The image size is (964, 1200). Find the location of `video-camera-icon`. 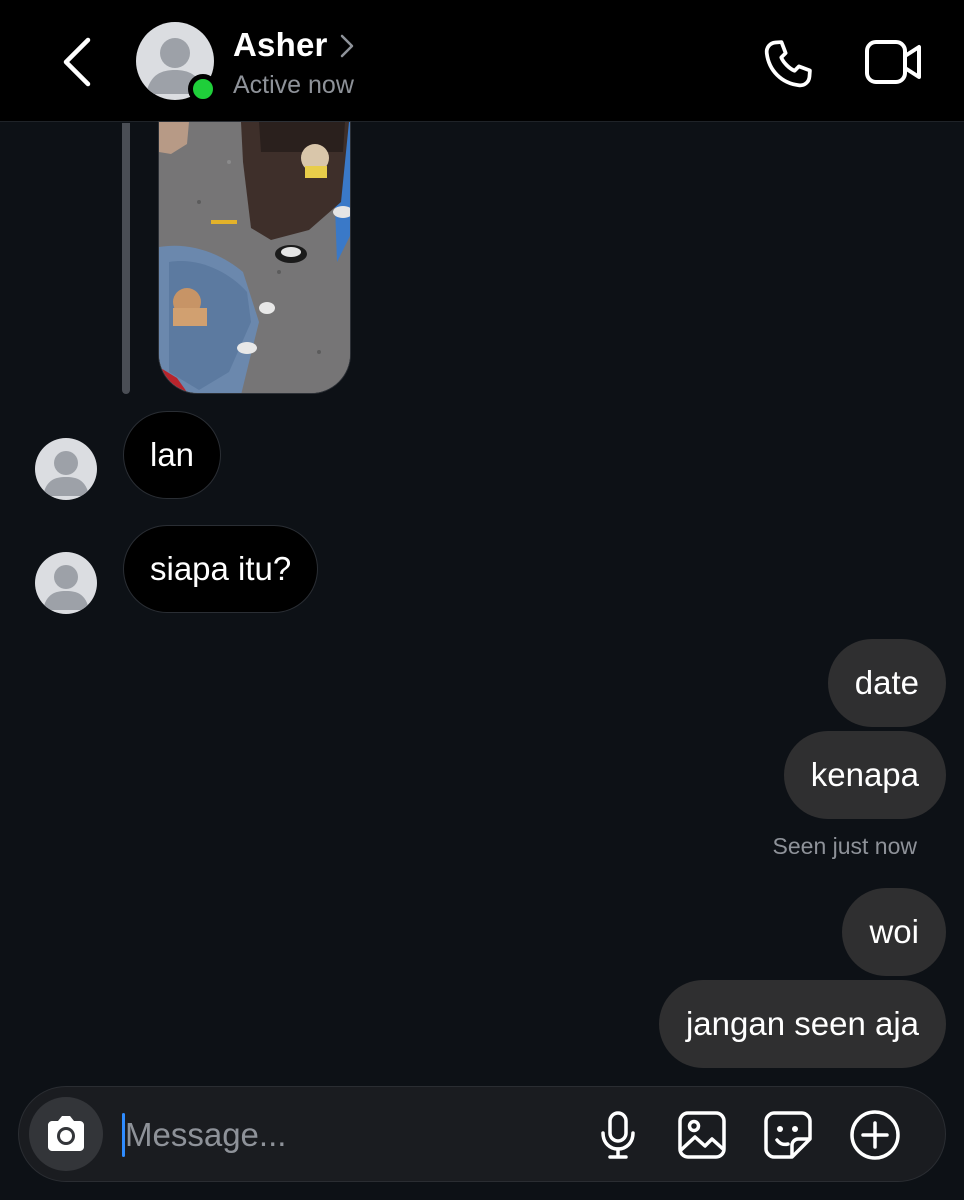

video-camera-icon is located at coordinates (893, 62).